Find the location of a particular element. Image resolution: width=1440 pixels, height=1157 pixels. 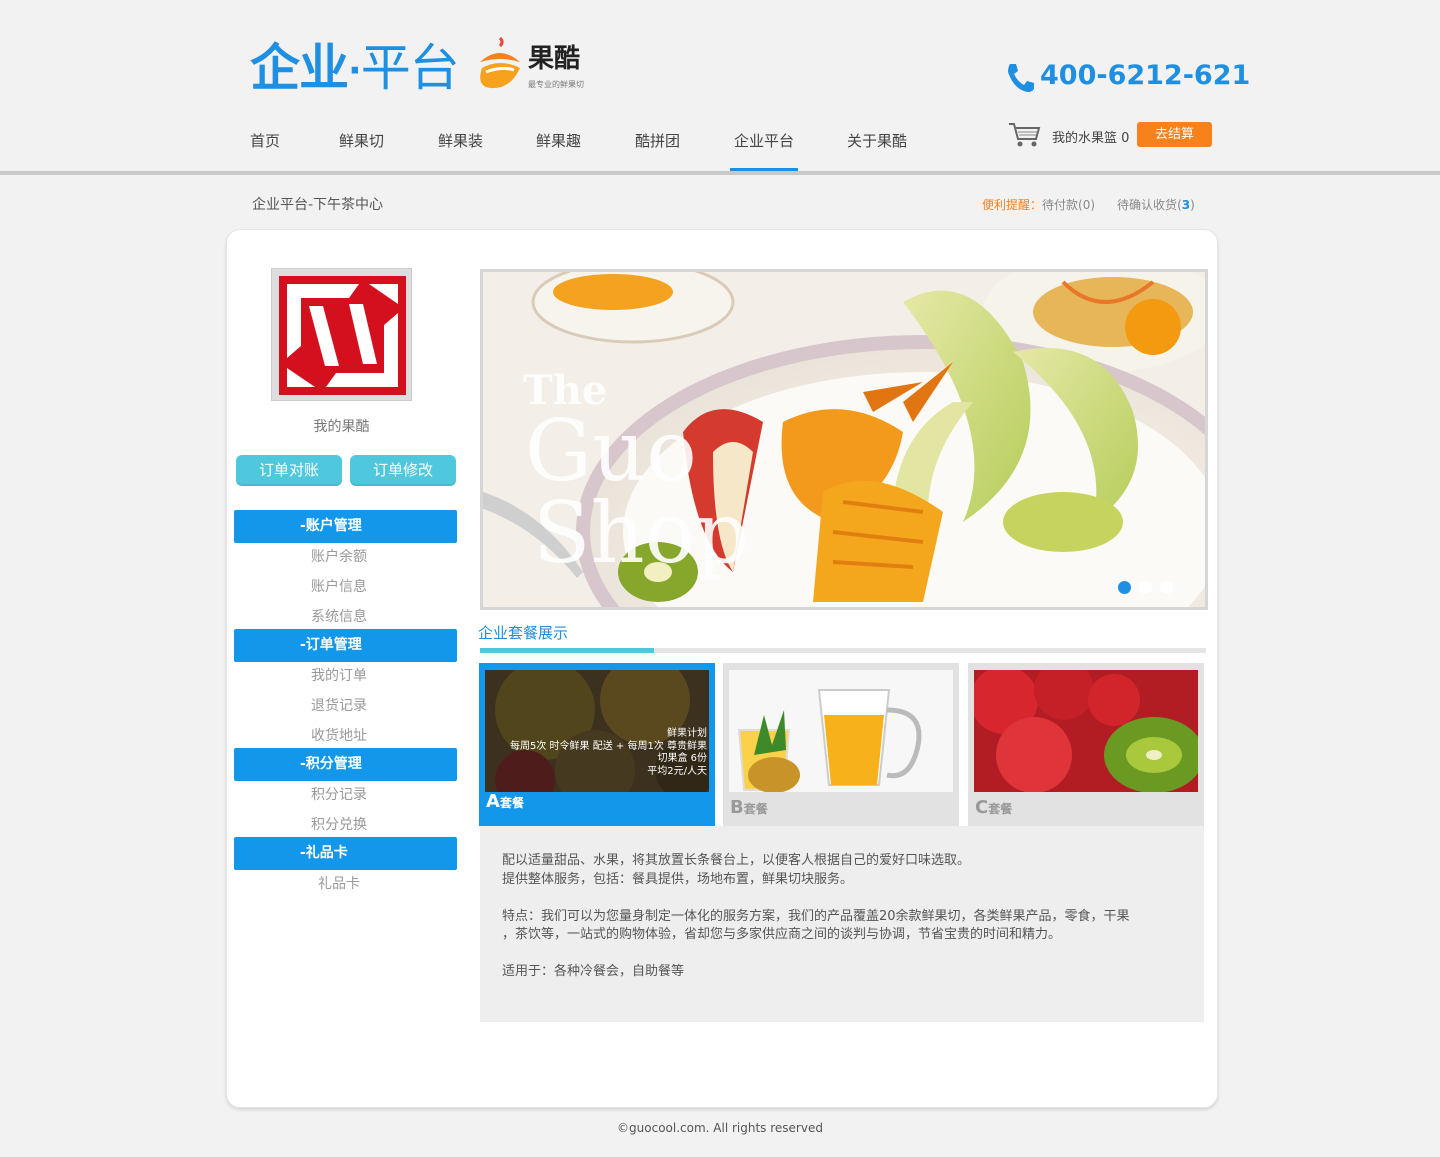

checkout-button: 去结算 is located at coordinates (1174, 134).